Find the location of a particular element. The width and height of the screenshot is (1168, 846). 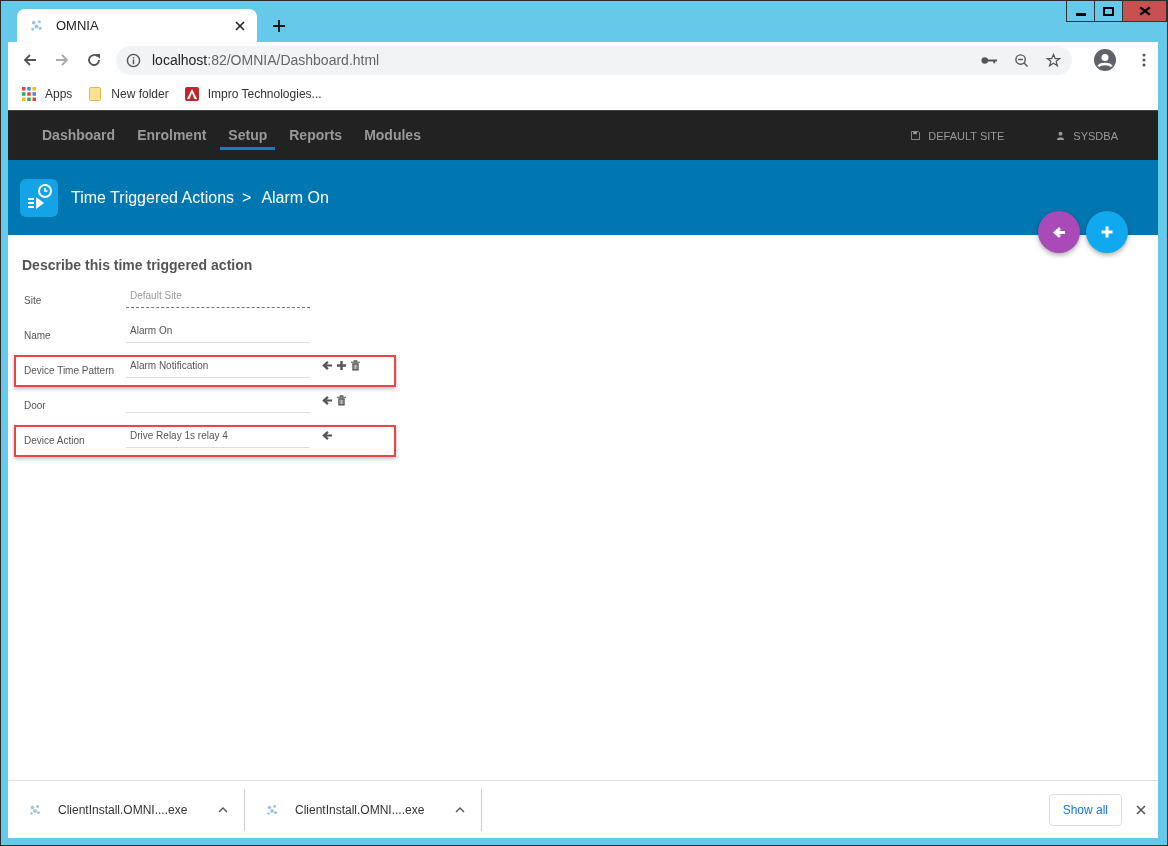

site-logo-icon is located at coordinates (191, 94).